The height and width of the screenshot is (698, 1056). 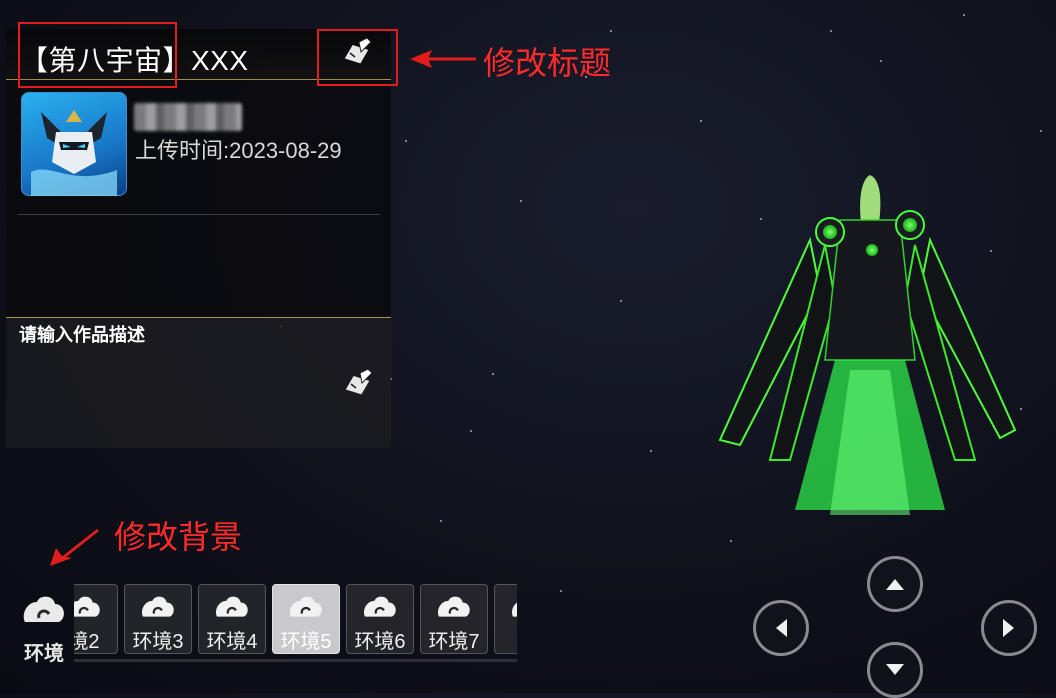 What do you see at coordinates (443, 59) in the screenshot?
I see `annotation-arrow-left` at bounding box center [443, 59].